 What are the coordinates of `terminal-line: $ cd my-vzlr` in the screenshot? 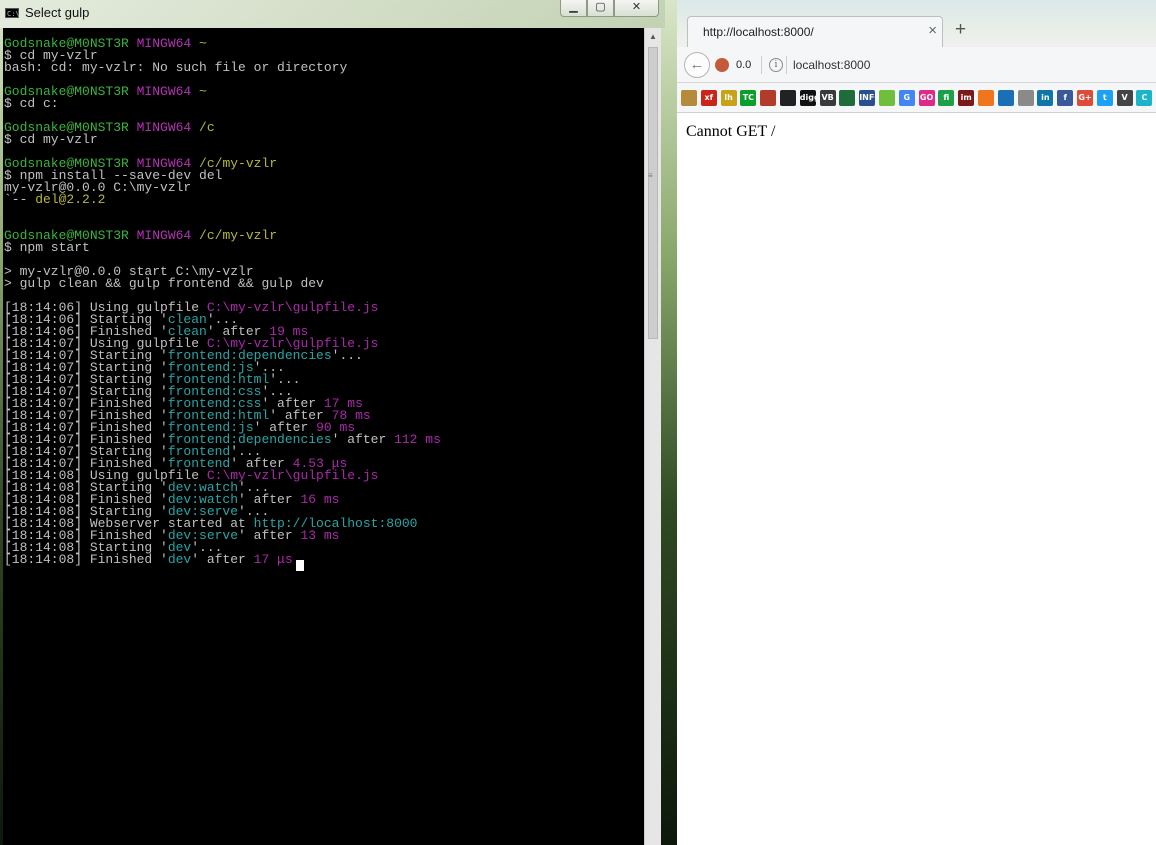 It's located at (222, 139).